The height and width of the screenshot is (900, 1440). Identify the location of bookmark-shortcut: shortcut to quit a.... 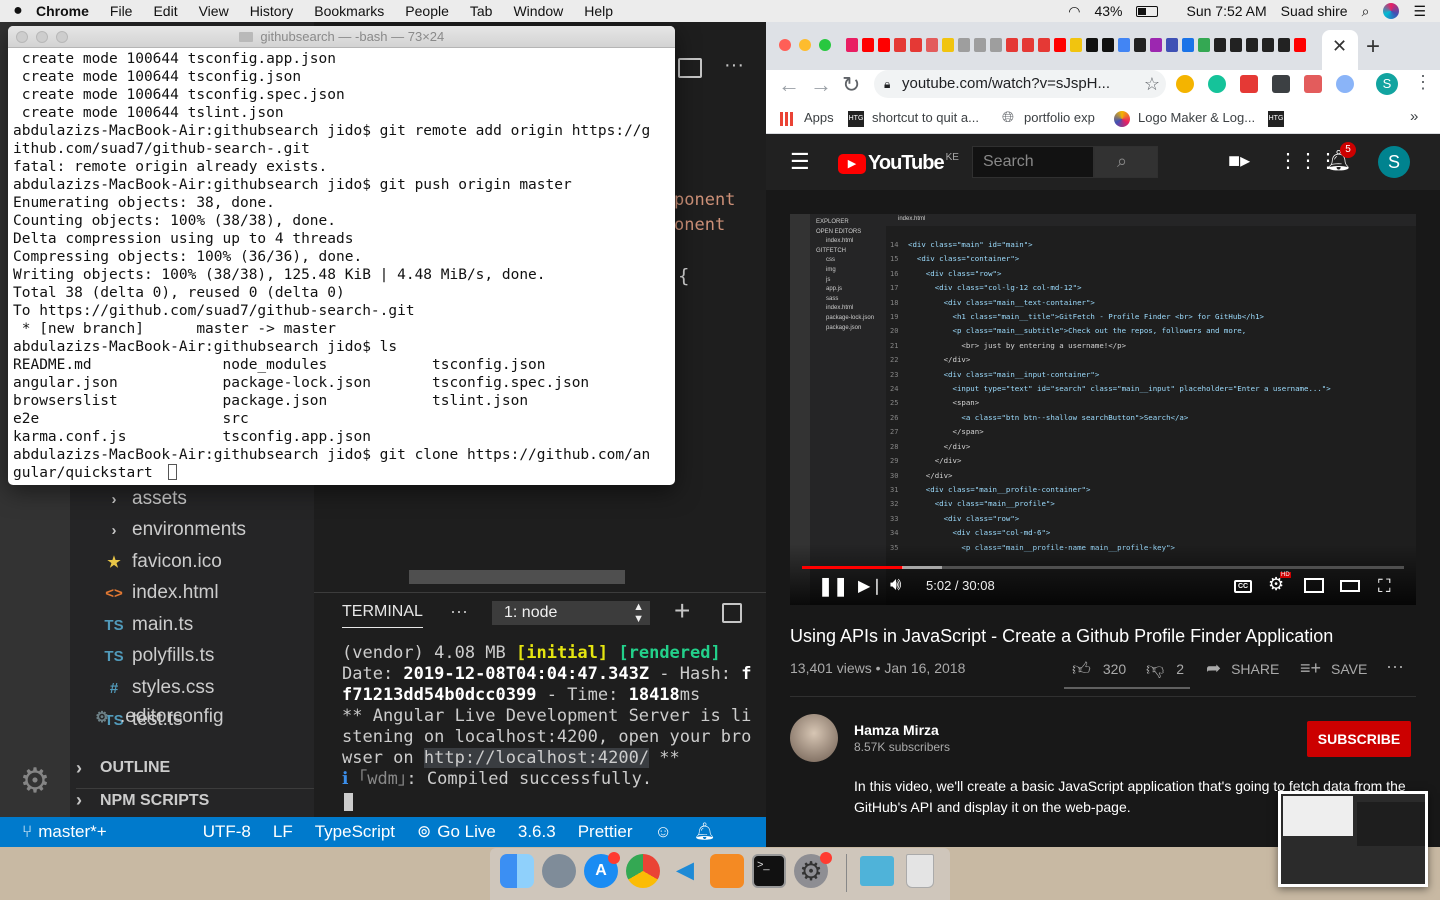
(925, 117).